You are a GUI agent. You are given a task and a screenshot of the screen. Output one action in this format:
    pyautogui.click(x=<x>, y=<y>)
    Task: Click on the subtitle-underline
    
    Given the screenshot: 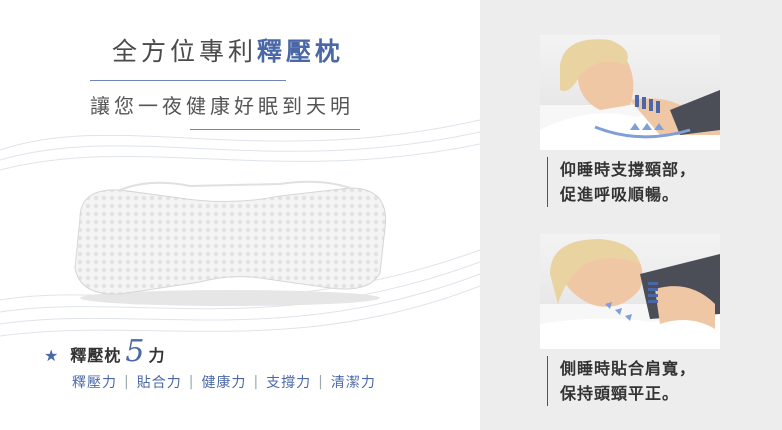 What is the action you would take?
    pyautogui.click(x=275, y=129)
    